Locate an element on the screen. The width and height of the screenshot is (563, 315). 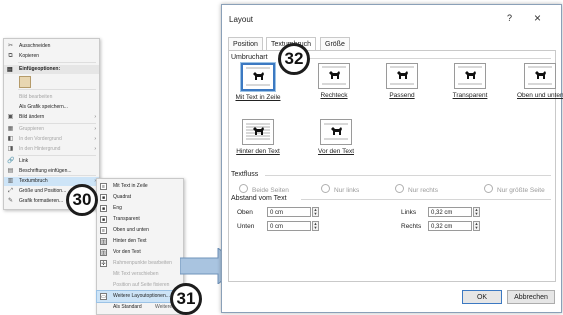
left-distance-input: 0,32 cm is located at coordinates (450, 212).